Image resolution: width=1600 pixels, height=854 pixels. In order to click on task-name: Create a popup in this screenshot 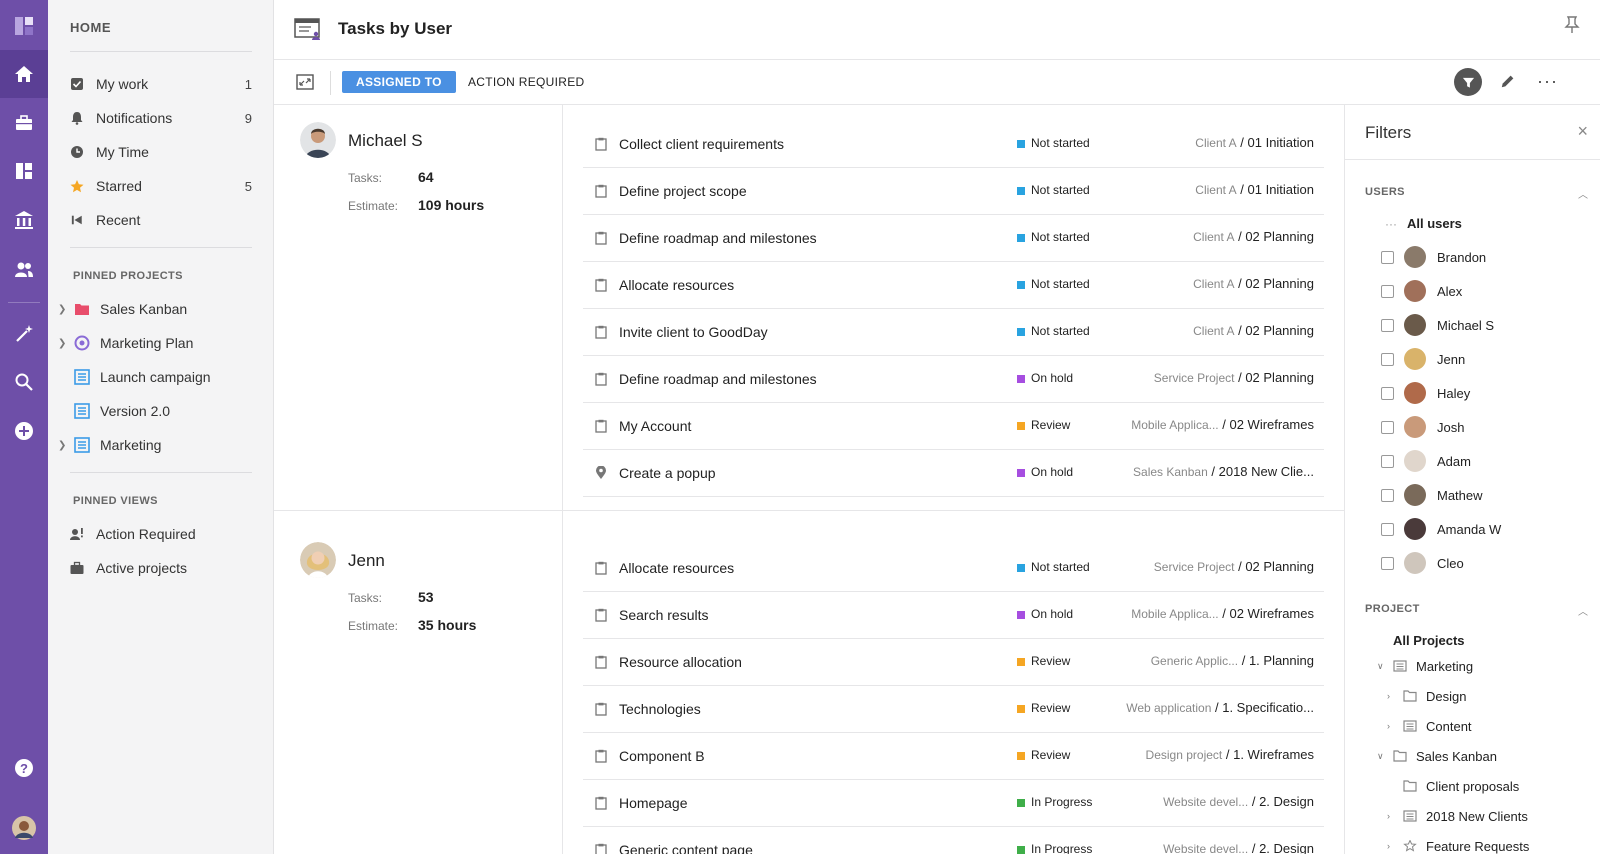, I will do `click(667, 473)`.